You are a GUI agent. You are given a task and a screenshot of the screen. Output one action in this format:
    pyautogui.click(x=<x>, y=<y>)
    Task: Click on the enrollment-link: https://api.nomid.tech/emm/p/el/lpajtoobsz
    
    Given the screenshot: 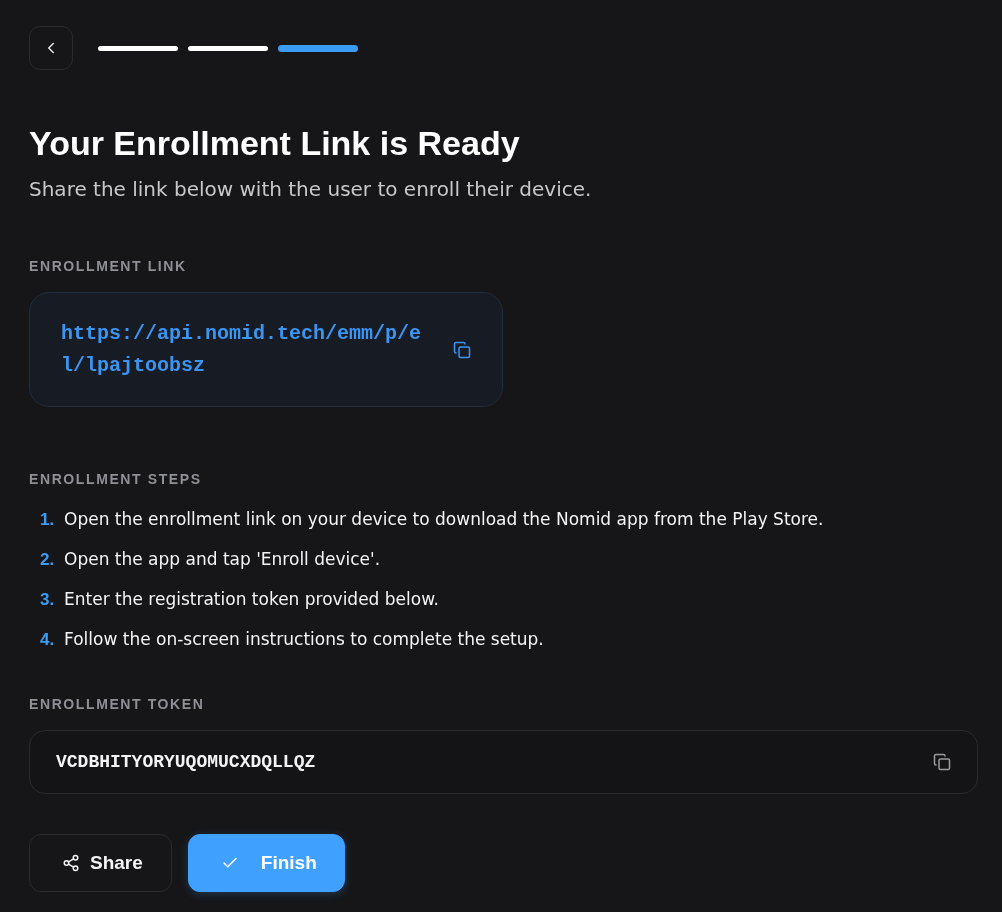 What is the action you would take?
    pyautogui.click(x=244, y=350)
    